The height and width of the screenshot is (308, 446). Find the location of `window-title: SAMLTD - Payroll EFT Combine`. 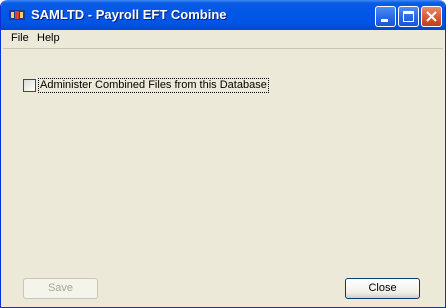

window-title: SAMLTD - Payroll EFT Combine is located at coordinates (129, 14).